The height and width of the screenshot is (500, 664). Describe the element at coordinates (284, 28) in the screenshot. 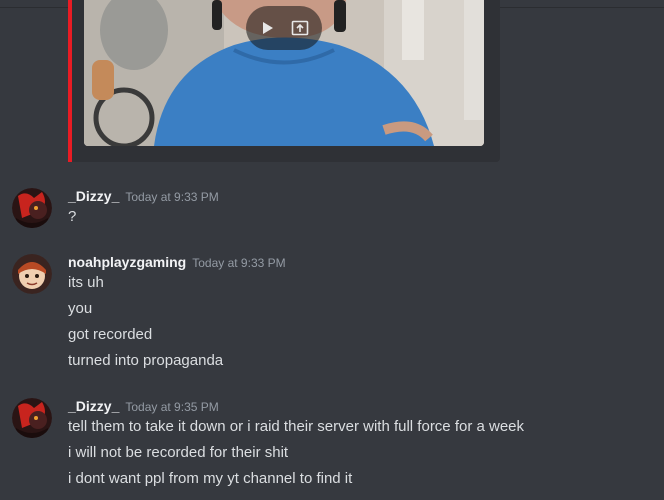

I see `media-controls` at that location.